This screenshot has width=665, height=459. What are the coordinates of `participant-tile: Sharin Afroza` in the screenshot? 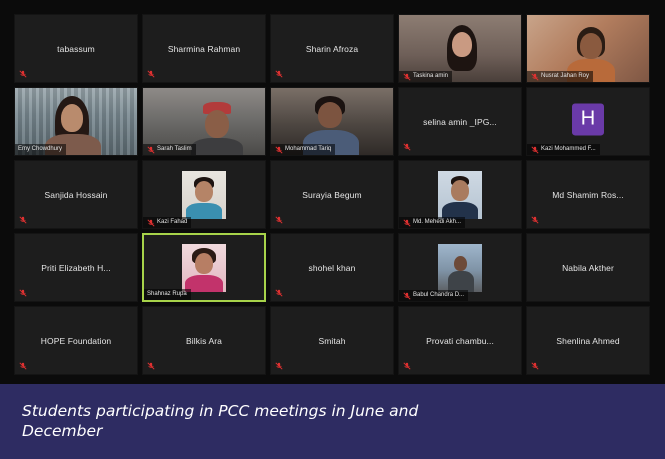 It's located at (332, 48).